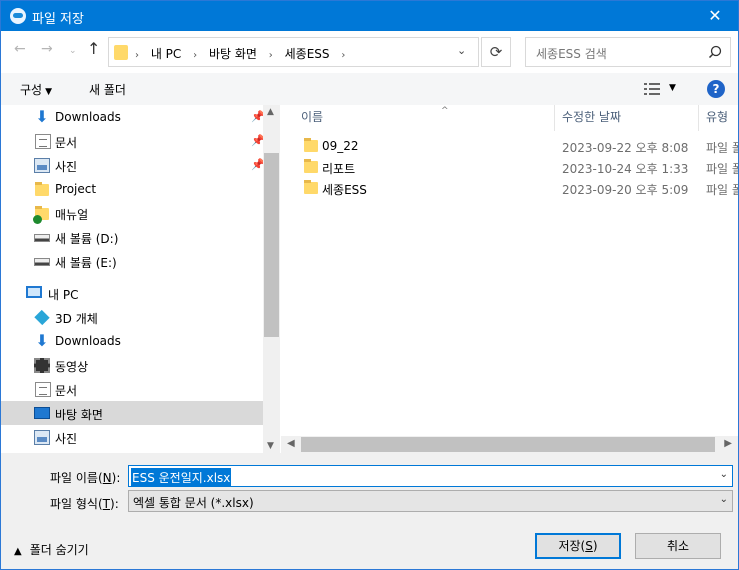  I want to click on hide-folders-toggle: ▲ 폴더 숨기기, so click(51, 549).